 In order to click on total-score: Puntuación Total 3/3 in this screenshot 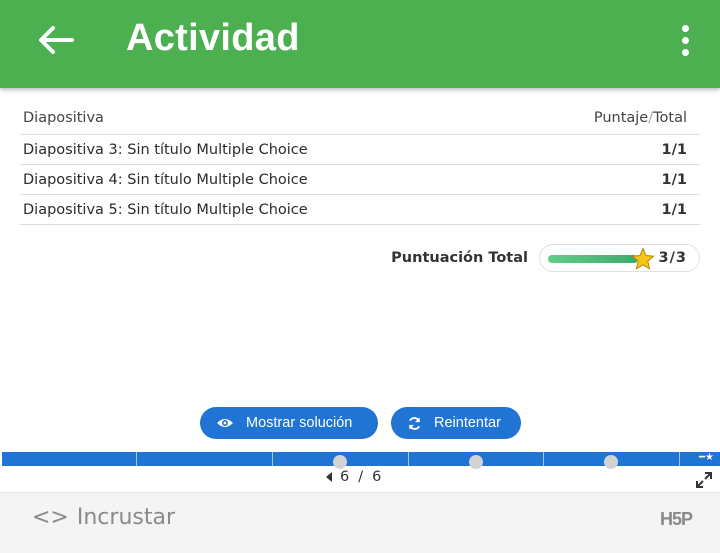, I will do `click(545, 258)`.